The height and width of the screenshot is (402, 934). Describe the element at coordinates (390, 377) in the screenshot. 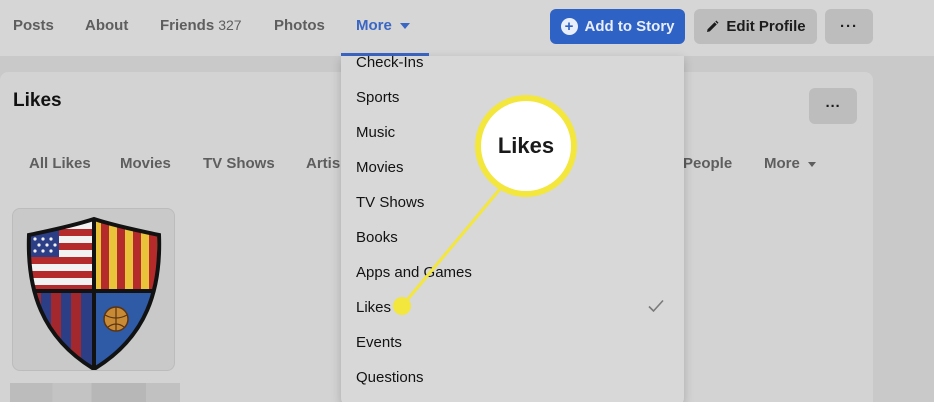

I see `menu-item-questions: Questions` at that location.